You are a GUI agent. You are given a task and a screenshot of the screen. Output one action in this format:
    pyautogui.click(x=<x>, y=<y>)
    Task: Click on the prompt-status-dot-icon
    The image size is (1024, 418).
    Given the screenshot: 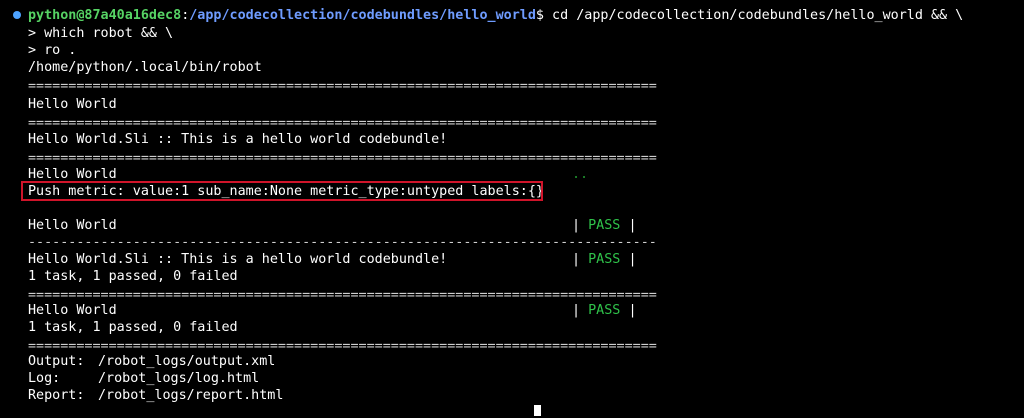 What is the action you would take?
    pyautogui.click(x=17, y=15)
    